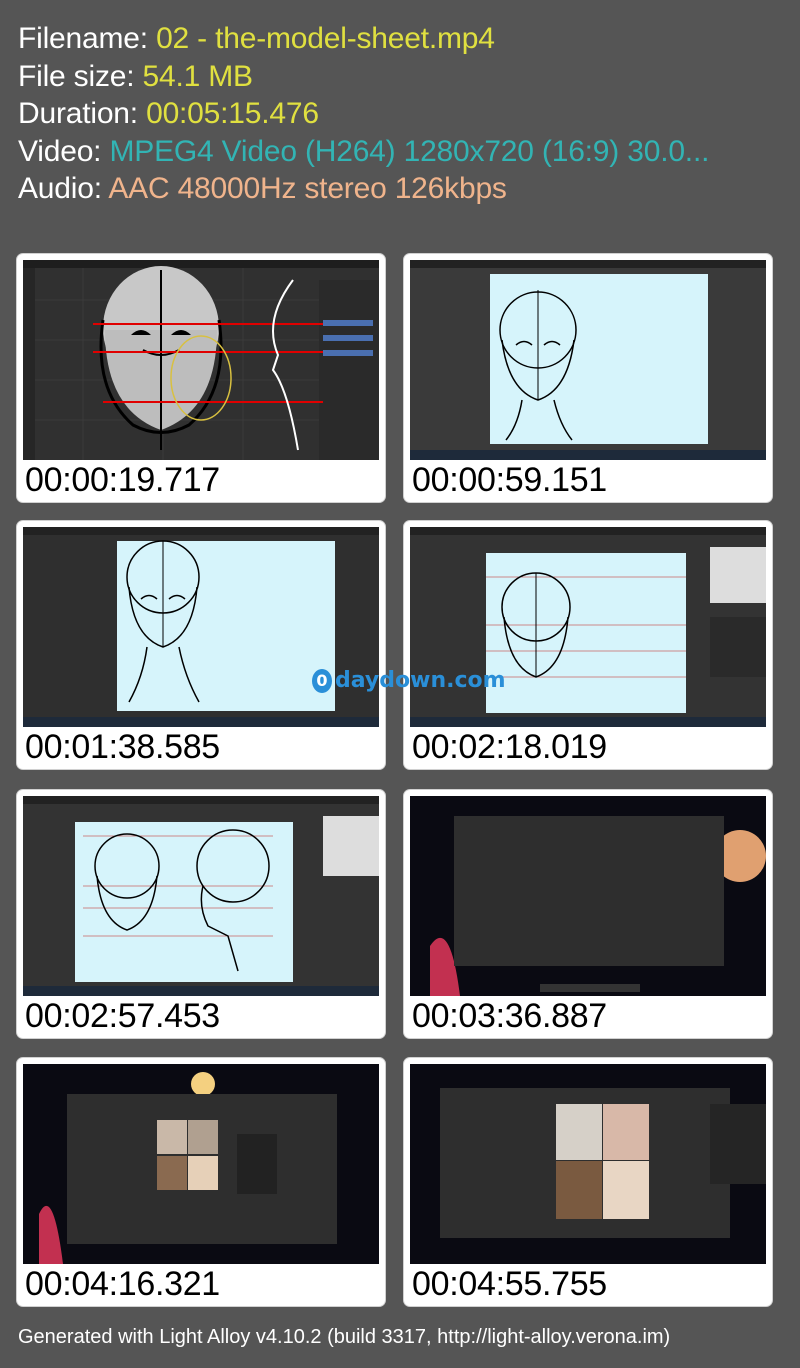 The width and height of the screenshot is (800, 1368). Describe the element at coordinates (509, 1016) in the screenshot. I see `thumbnail-timestamp-6: 00:03:36.887` at that location.